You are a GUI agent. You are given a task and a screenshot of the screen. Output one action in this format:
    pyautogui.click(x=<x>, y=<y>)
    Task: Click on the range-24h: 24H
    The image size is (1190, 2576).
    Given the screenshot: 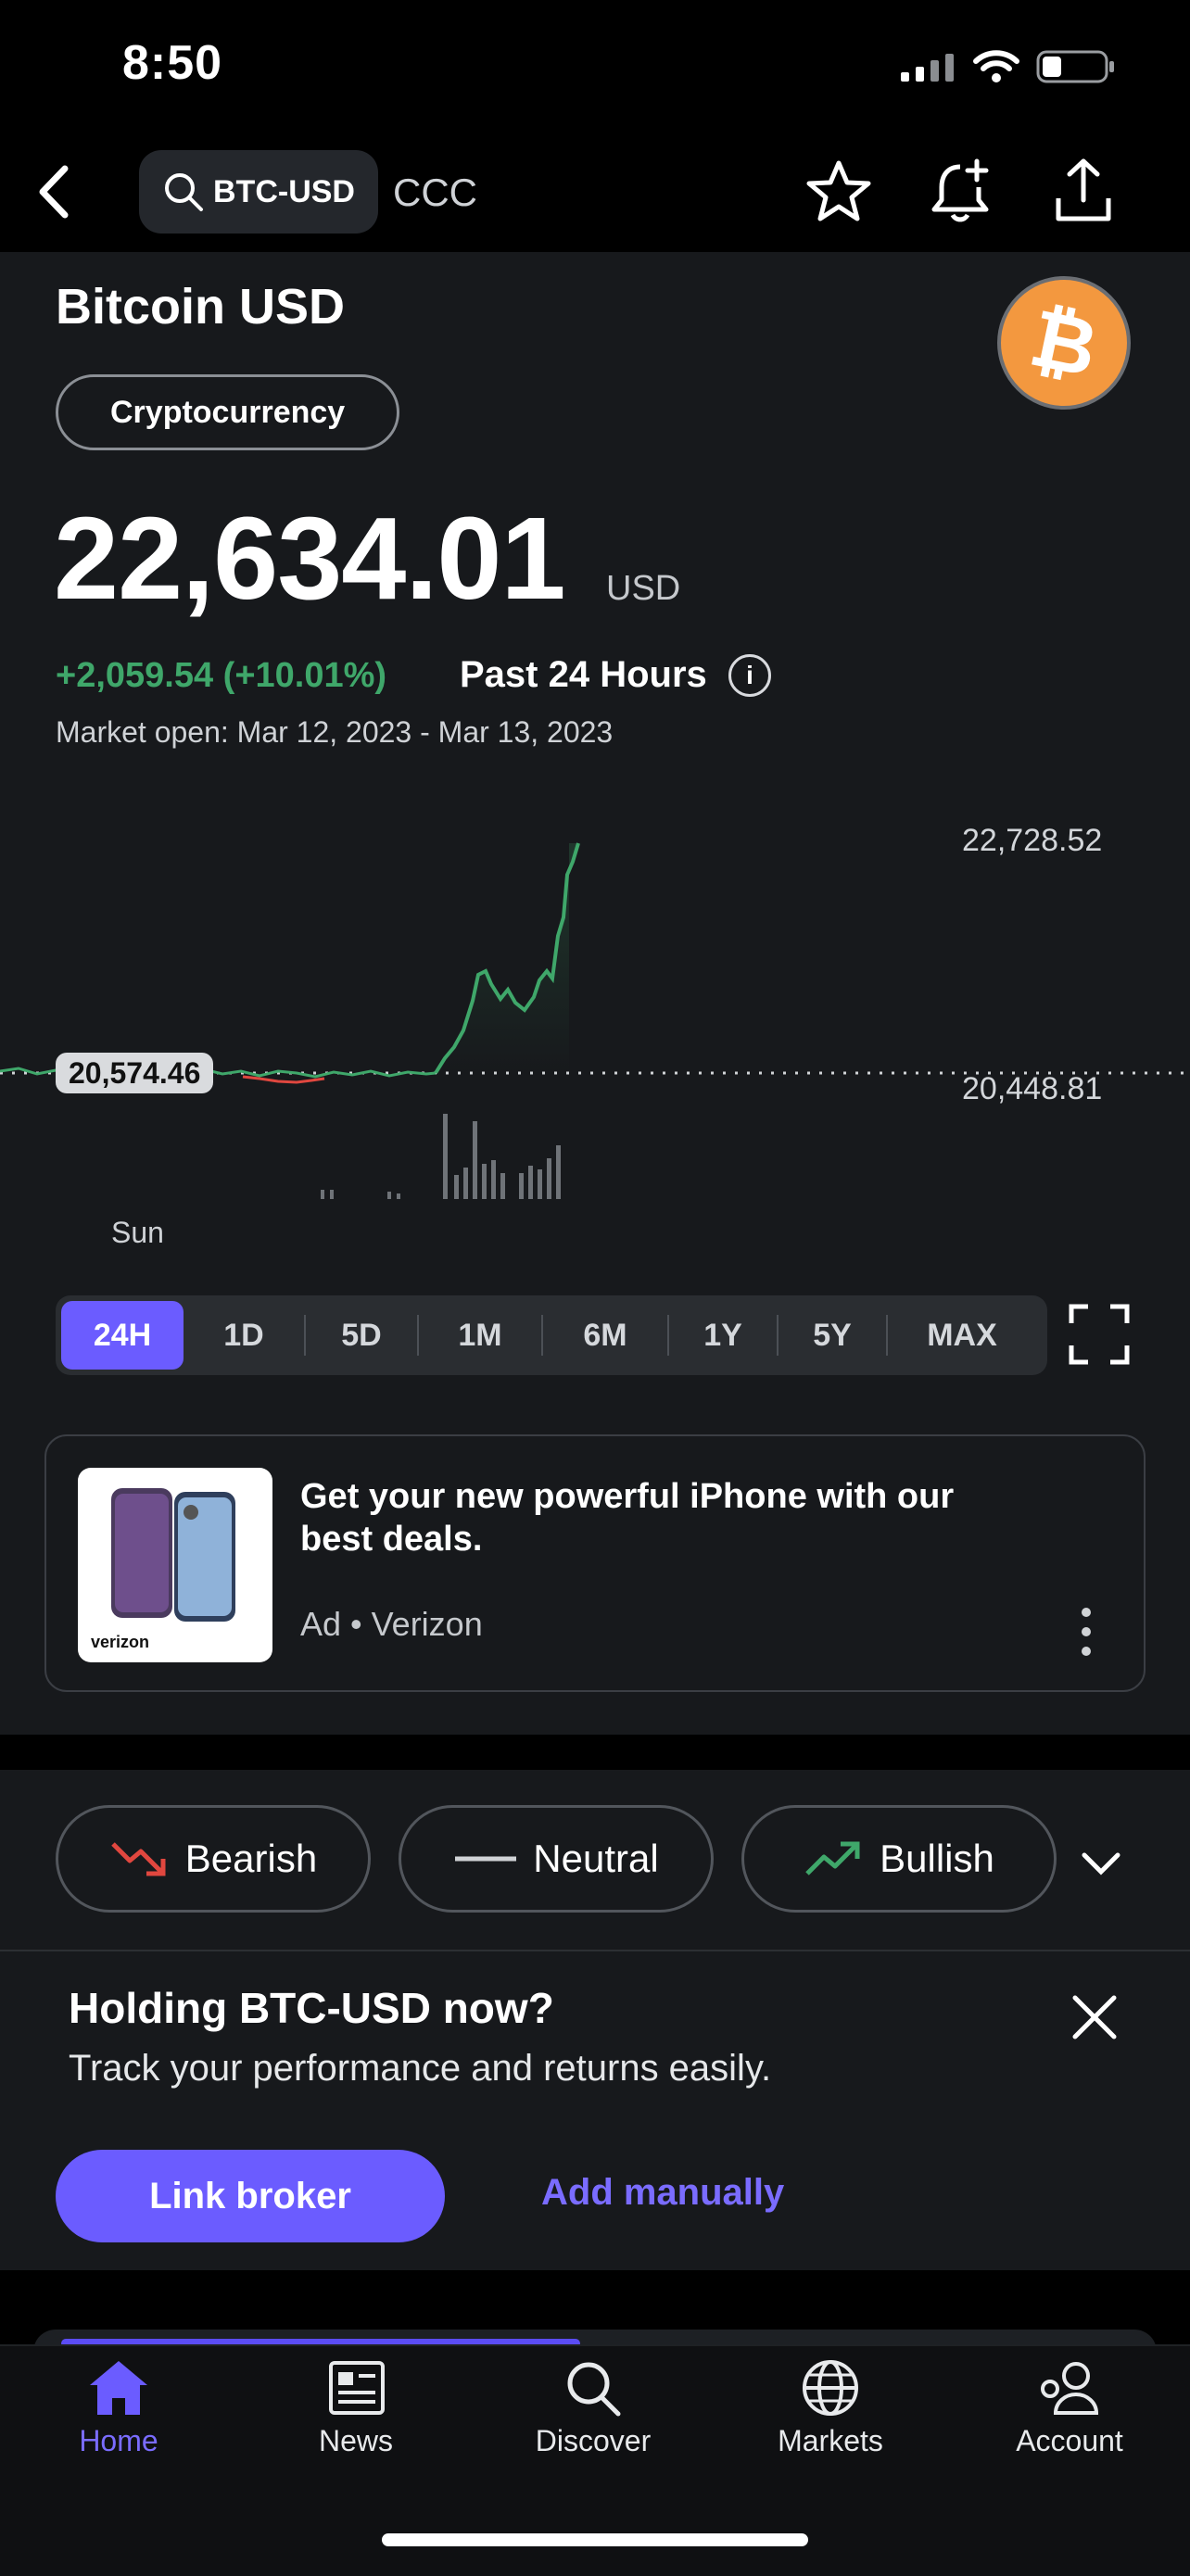 What is the action you would take?
    pyautogui.click(x=122, y=1335)
    